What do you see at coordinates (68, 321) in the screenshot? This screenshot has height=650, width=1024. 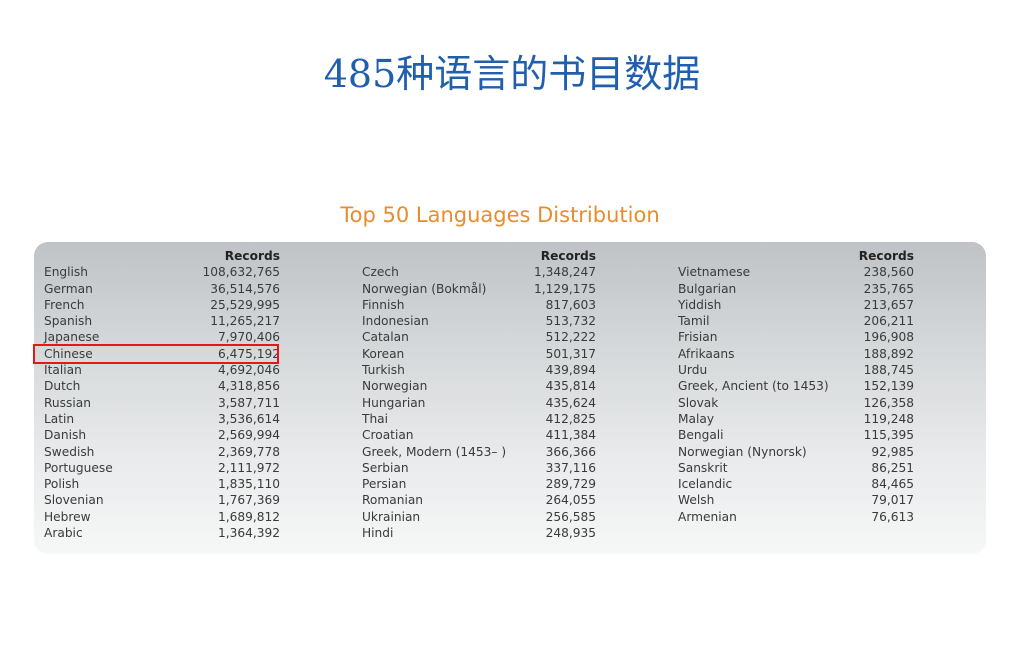 I see `language-name: Spanish` at bounding box center [68, 321].